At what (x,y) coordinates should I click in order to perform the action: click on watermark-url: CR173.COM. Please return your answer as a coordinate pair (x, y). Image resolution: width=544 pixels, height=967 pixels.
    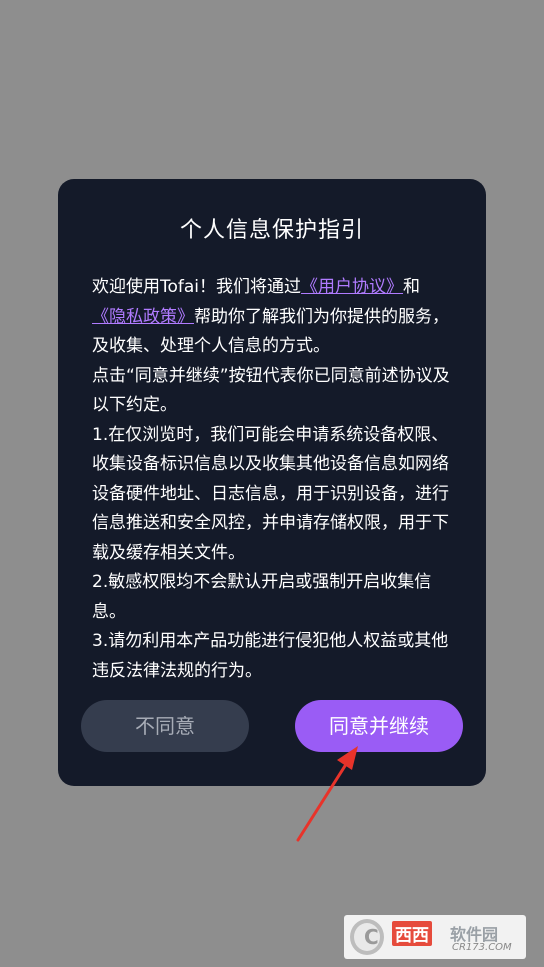
    Looking at the image, I should click on (482, 947).